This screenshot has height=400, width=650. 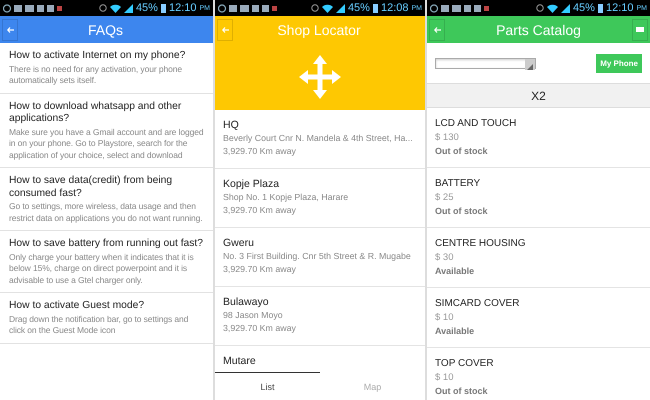 What do you see at coordinates (105, 30) in the screenshot?
I see `screen-title: FAQs` at bounding box center [105, 30].